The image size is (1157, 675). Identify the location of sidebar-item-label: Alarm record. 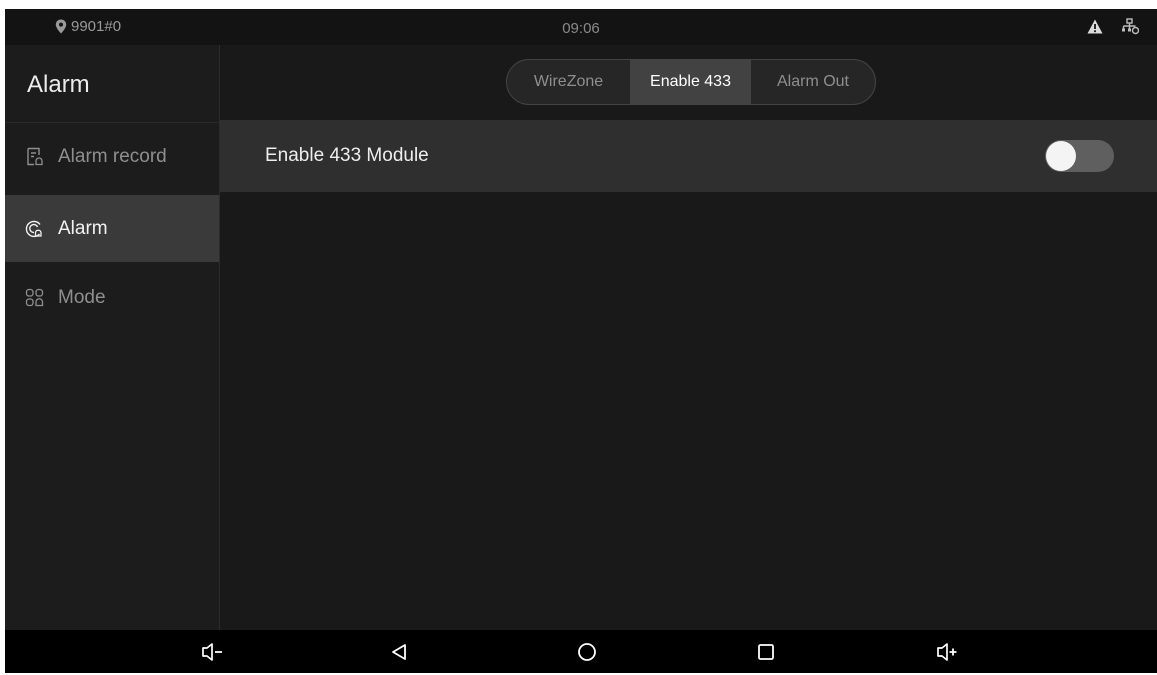
(112, 156).